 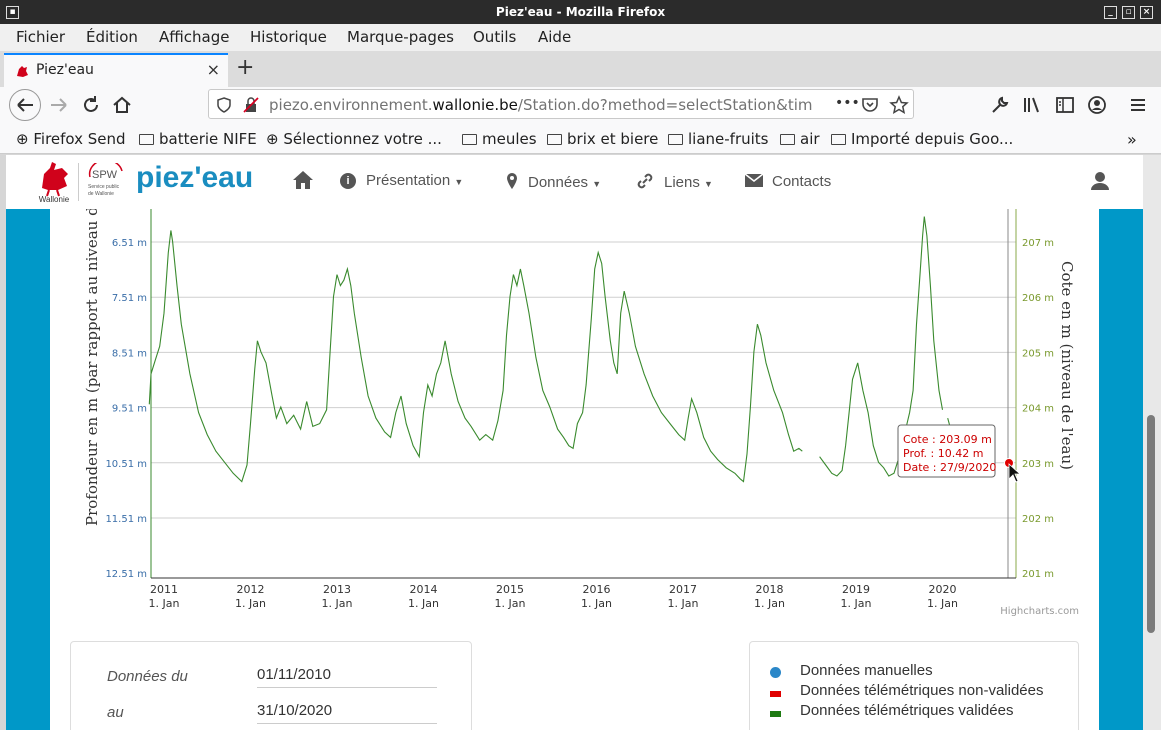 I want to click on reload-icon, so click(x=91, y=105).